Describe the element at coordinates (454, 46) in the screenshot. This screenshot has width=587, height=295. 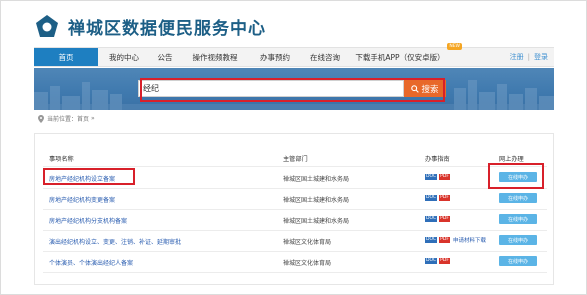
I see `new-badge: NEW` at that location.